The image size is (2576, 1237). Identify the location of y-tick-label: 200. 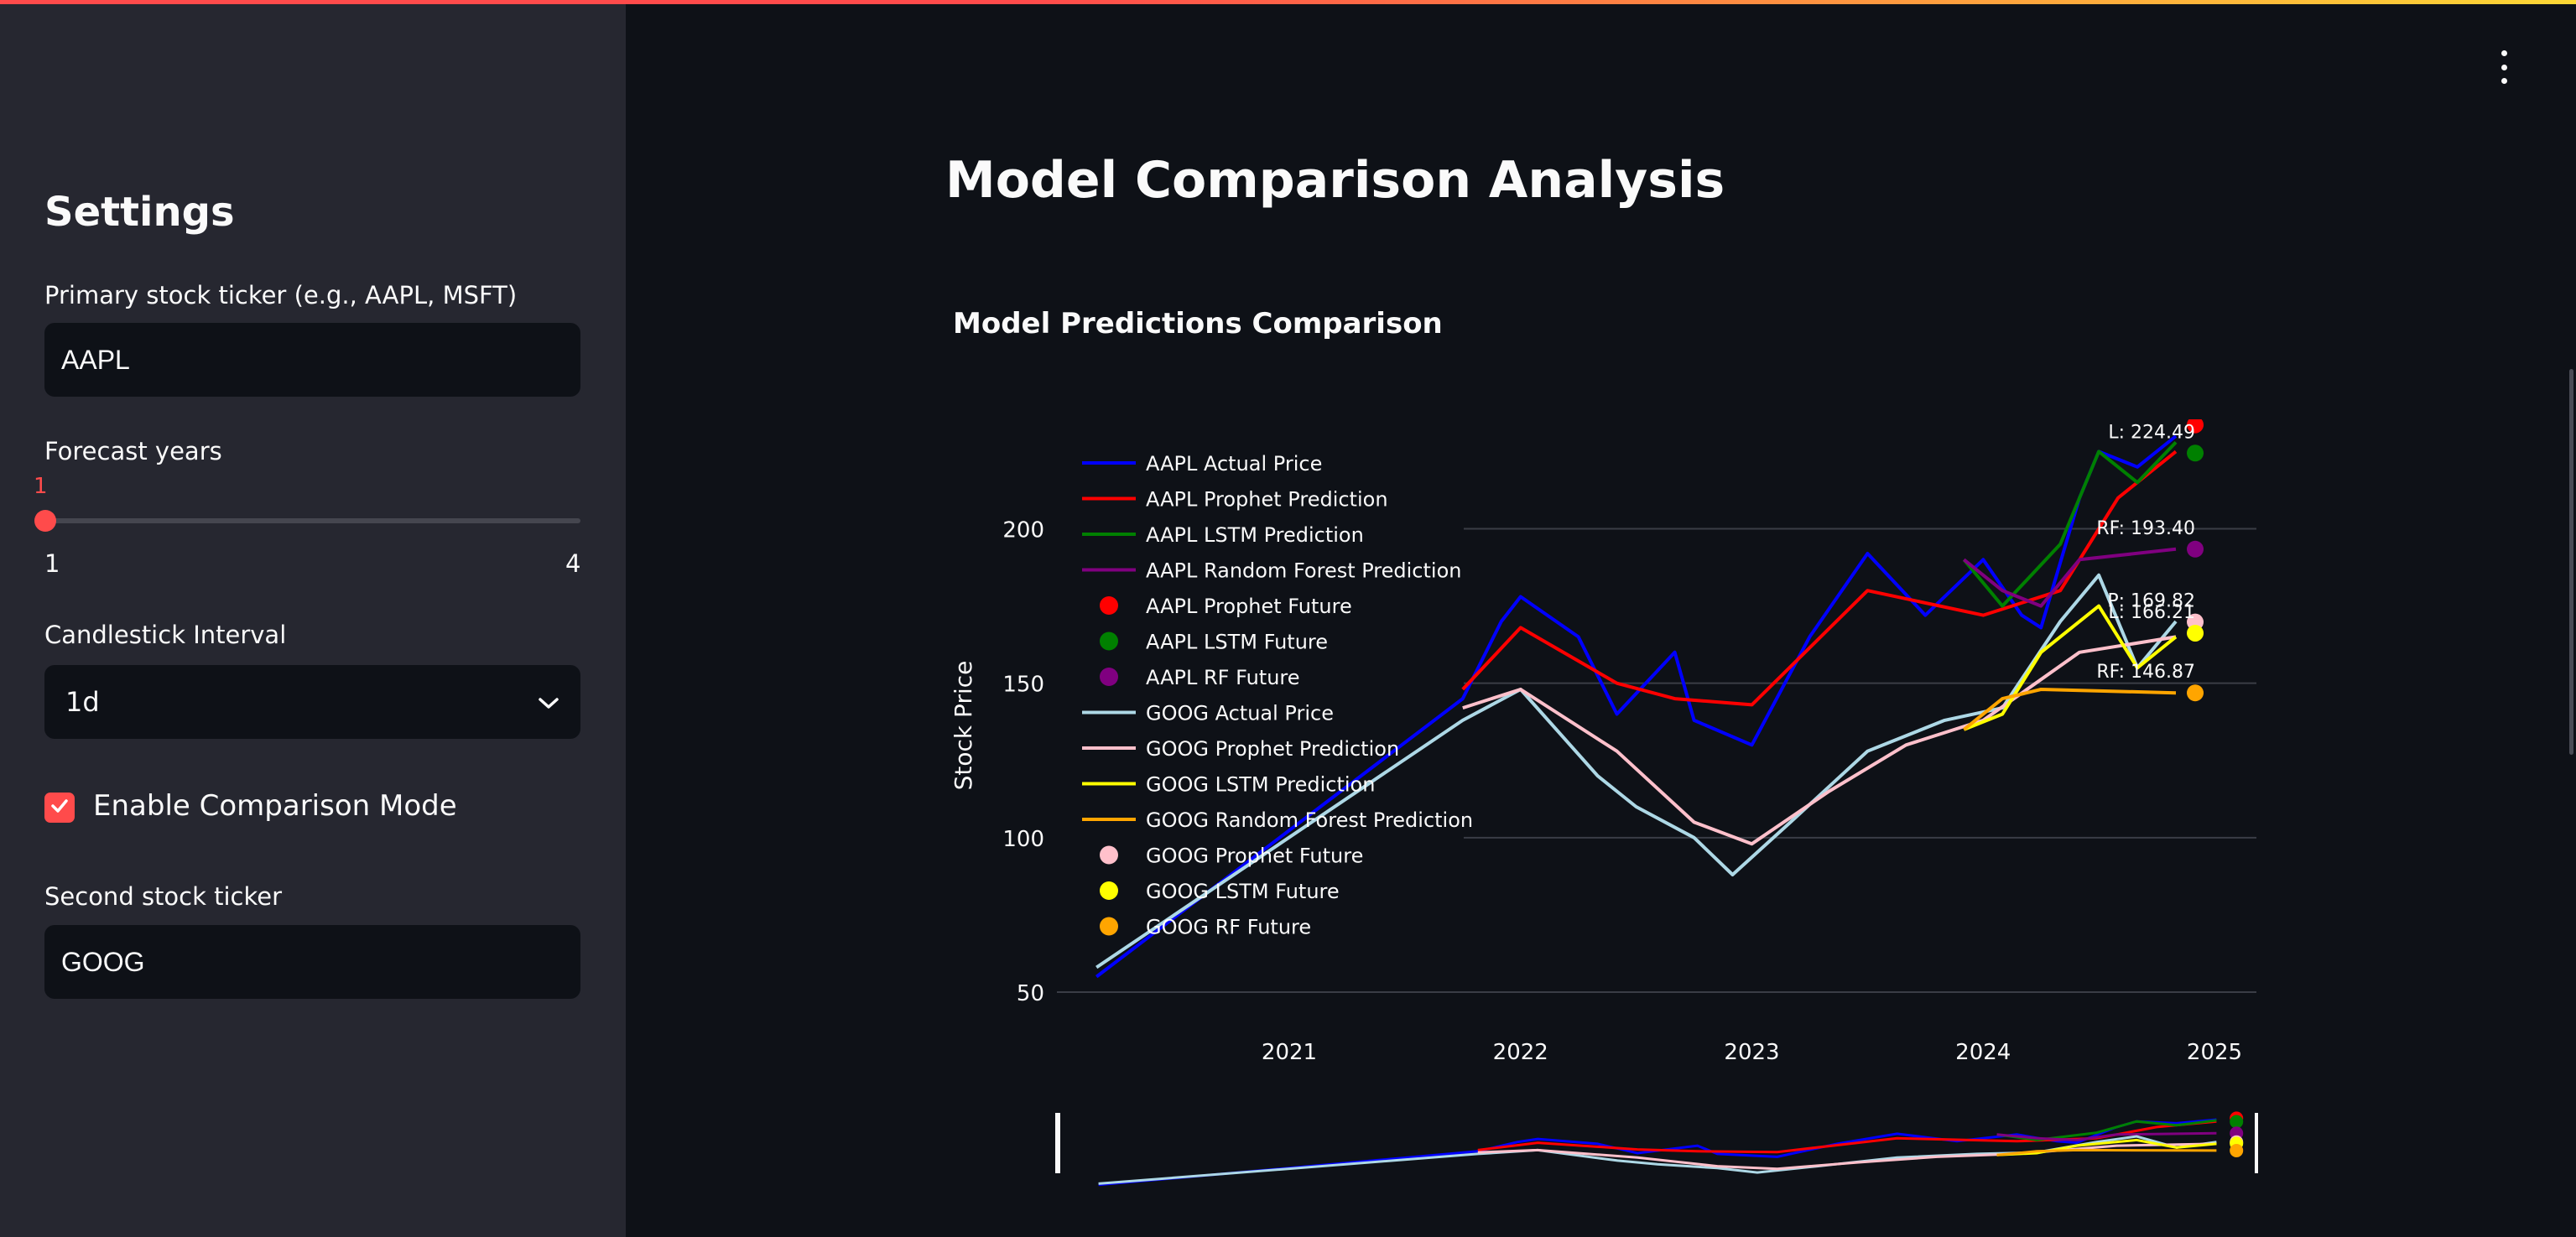
(1023, 530).